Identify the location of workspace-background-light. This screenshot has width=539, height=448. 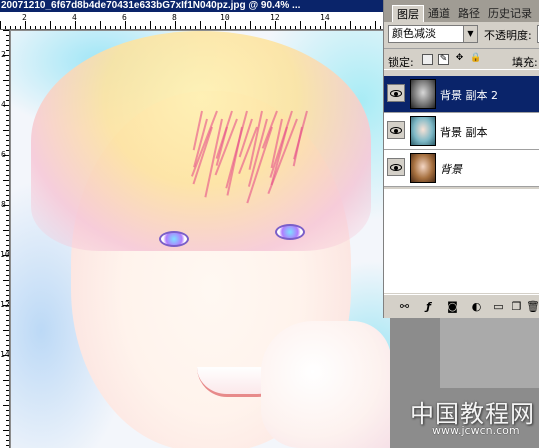
(489, 353).